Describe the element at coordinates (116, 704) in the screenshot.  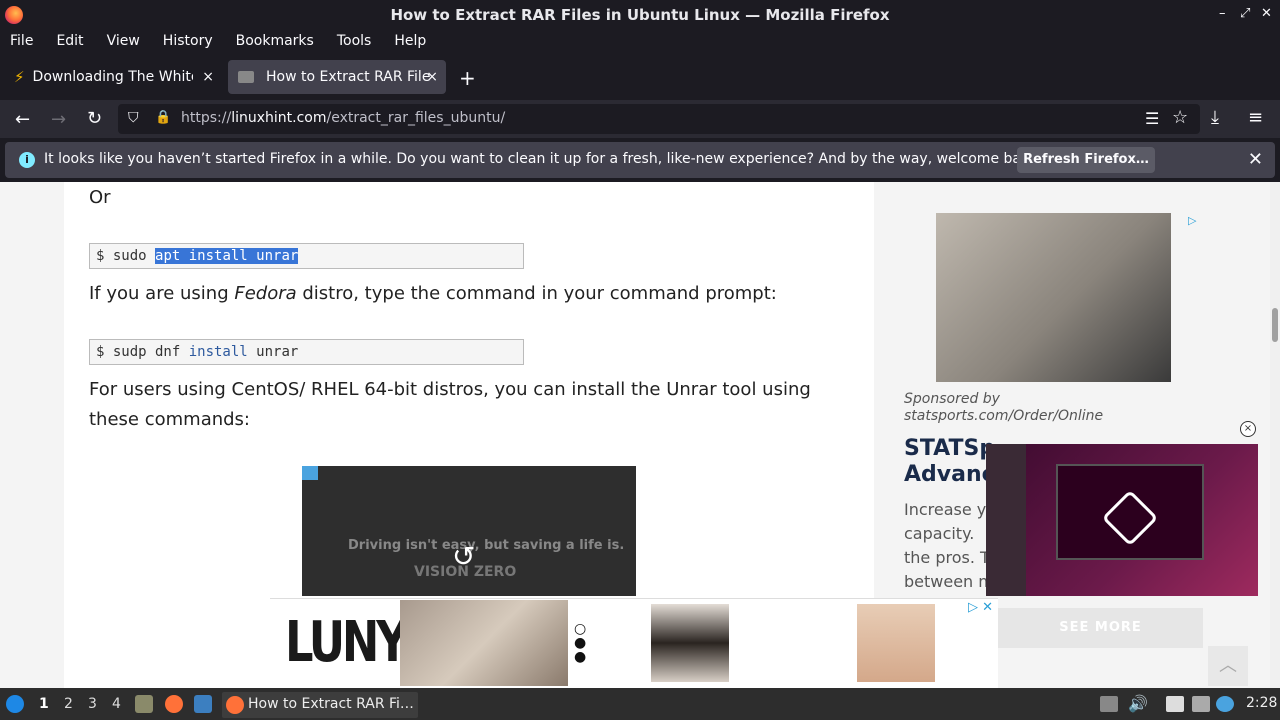
I see `workspace-4: 4` at that location.